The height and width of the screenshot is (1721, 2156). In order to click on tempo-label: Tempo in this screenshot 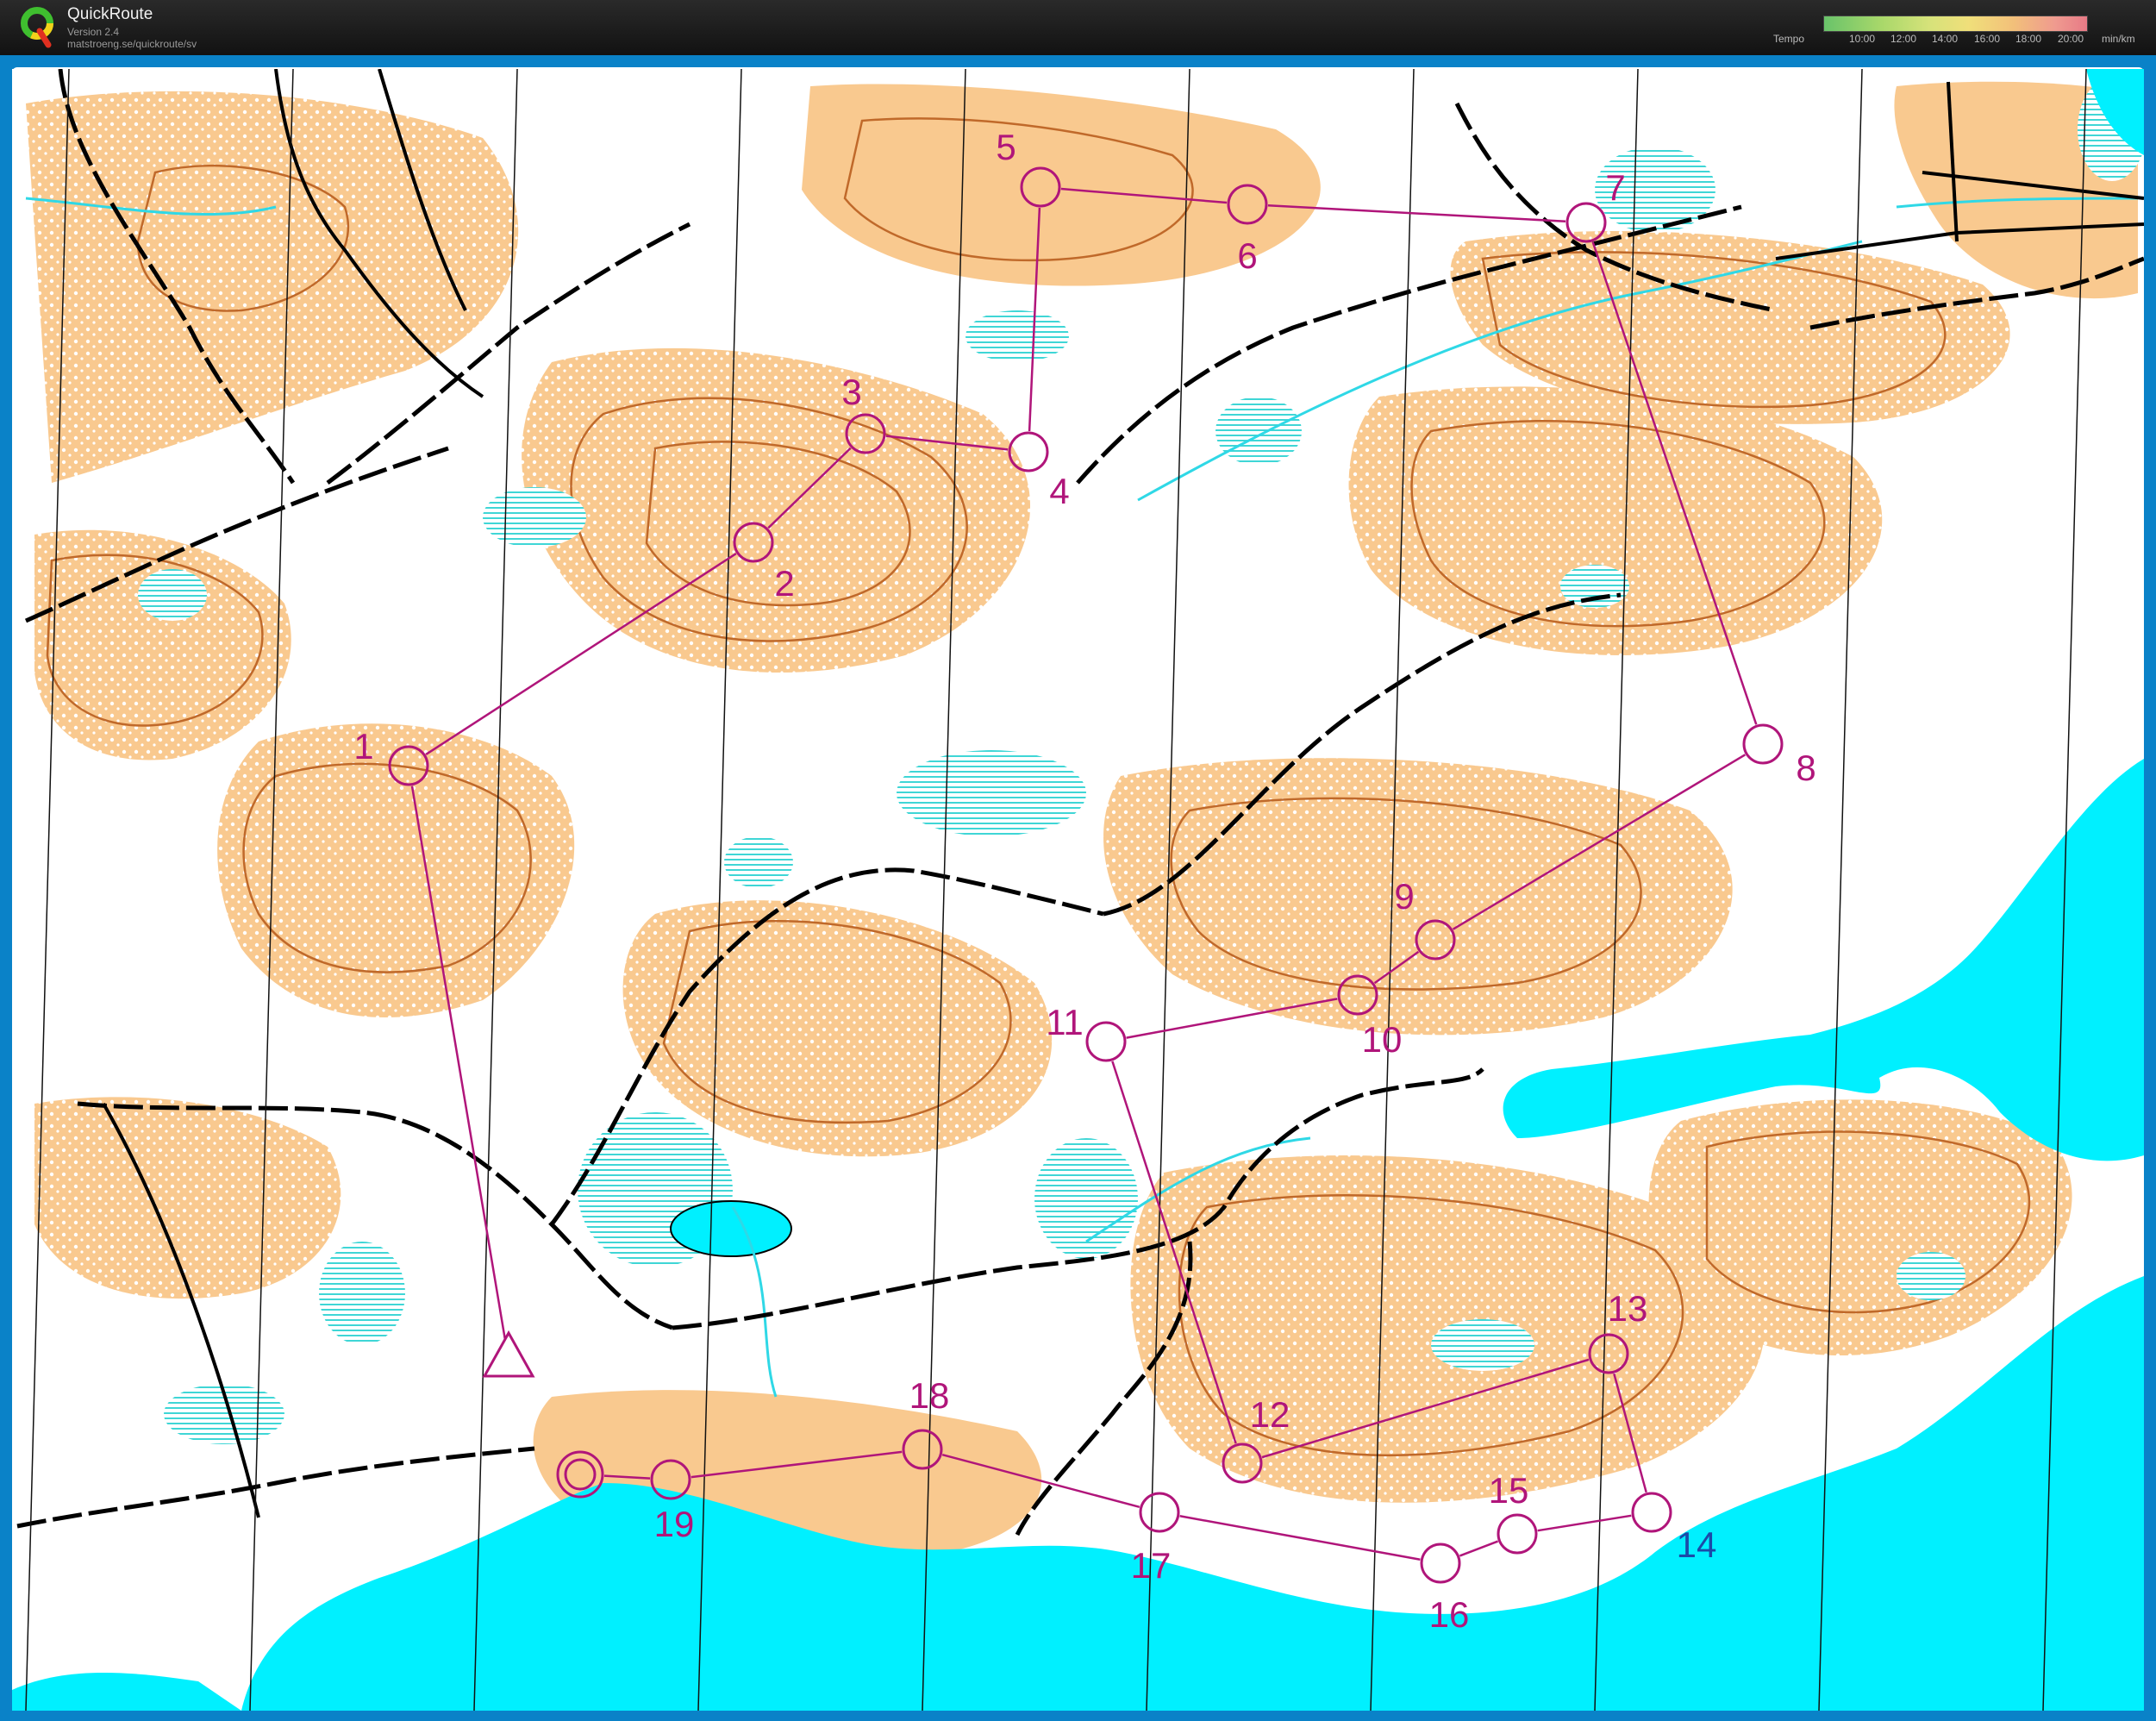, I will do `click(1789, 39)`.